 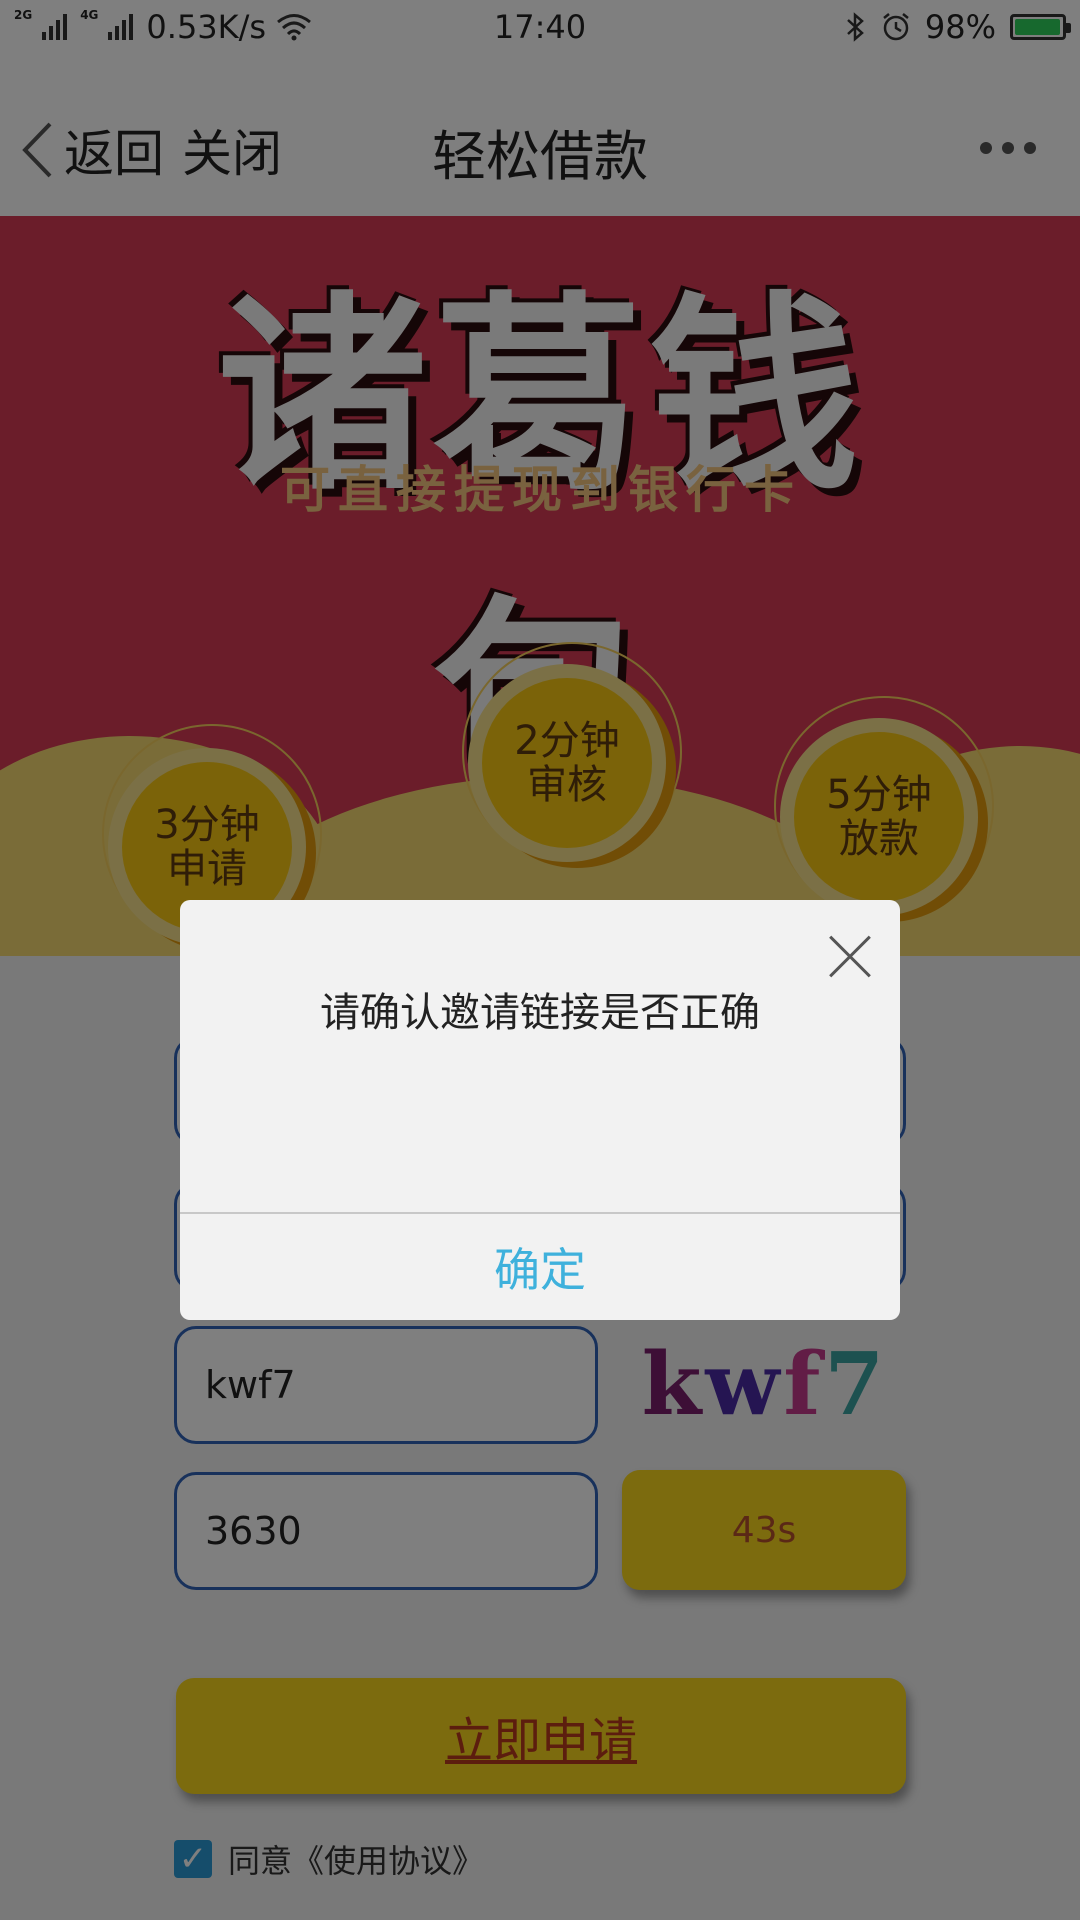 I want to click on confirm-dialog: 请确认邀请链接是否正确 确定, so click(x=540, y=1110).